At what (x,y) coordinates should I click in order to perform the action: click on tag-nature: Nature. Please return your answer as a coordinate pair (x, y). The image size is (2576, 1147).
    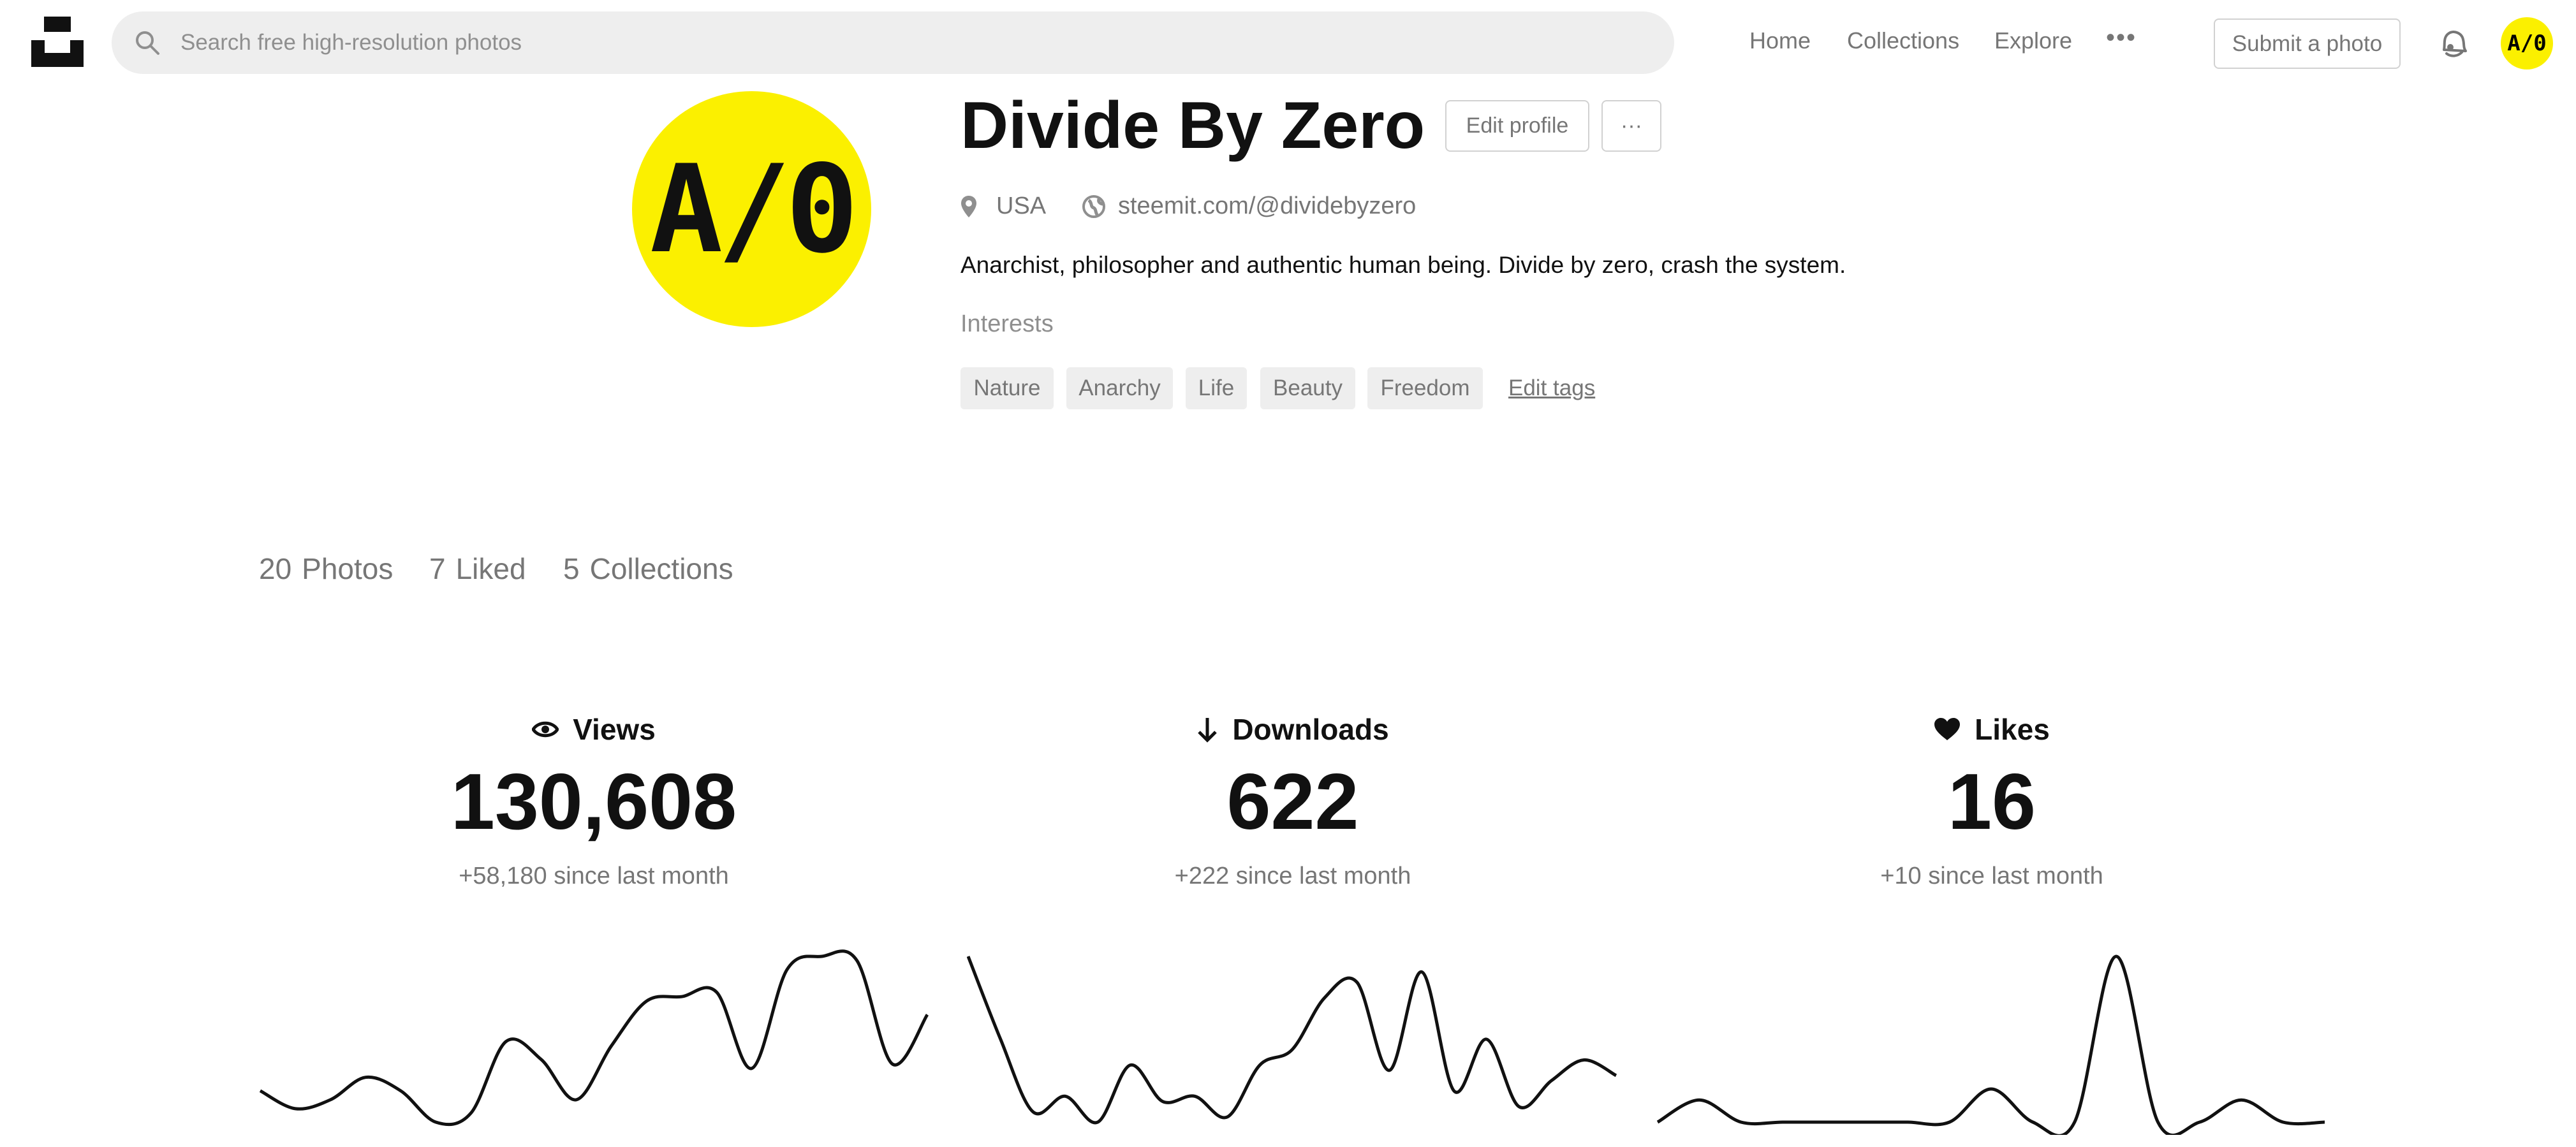
    Looking at the image, I should click on (1007, 388).